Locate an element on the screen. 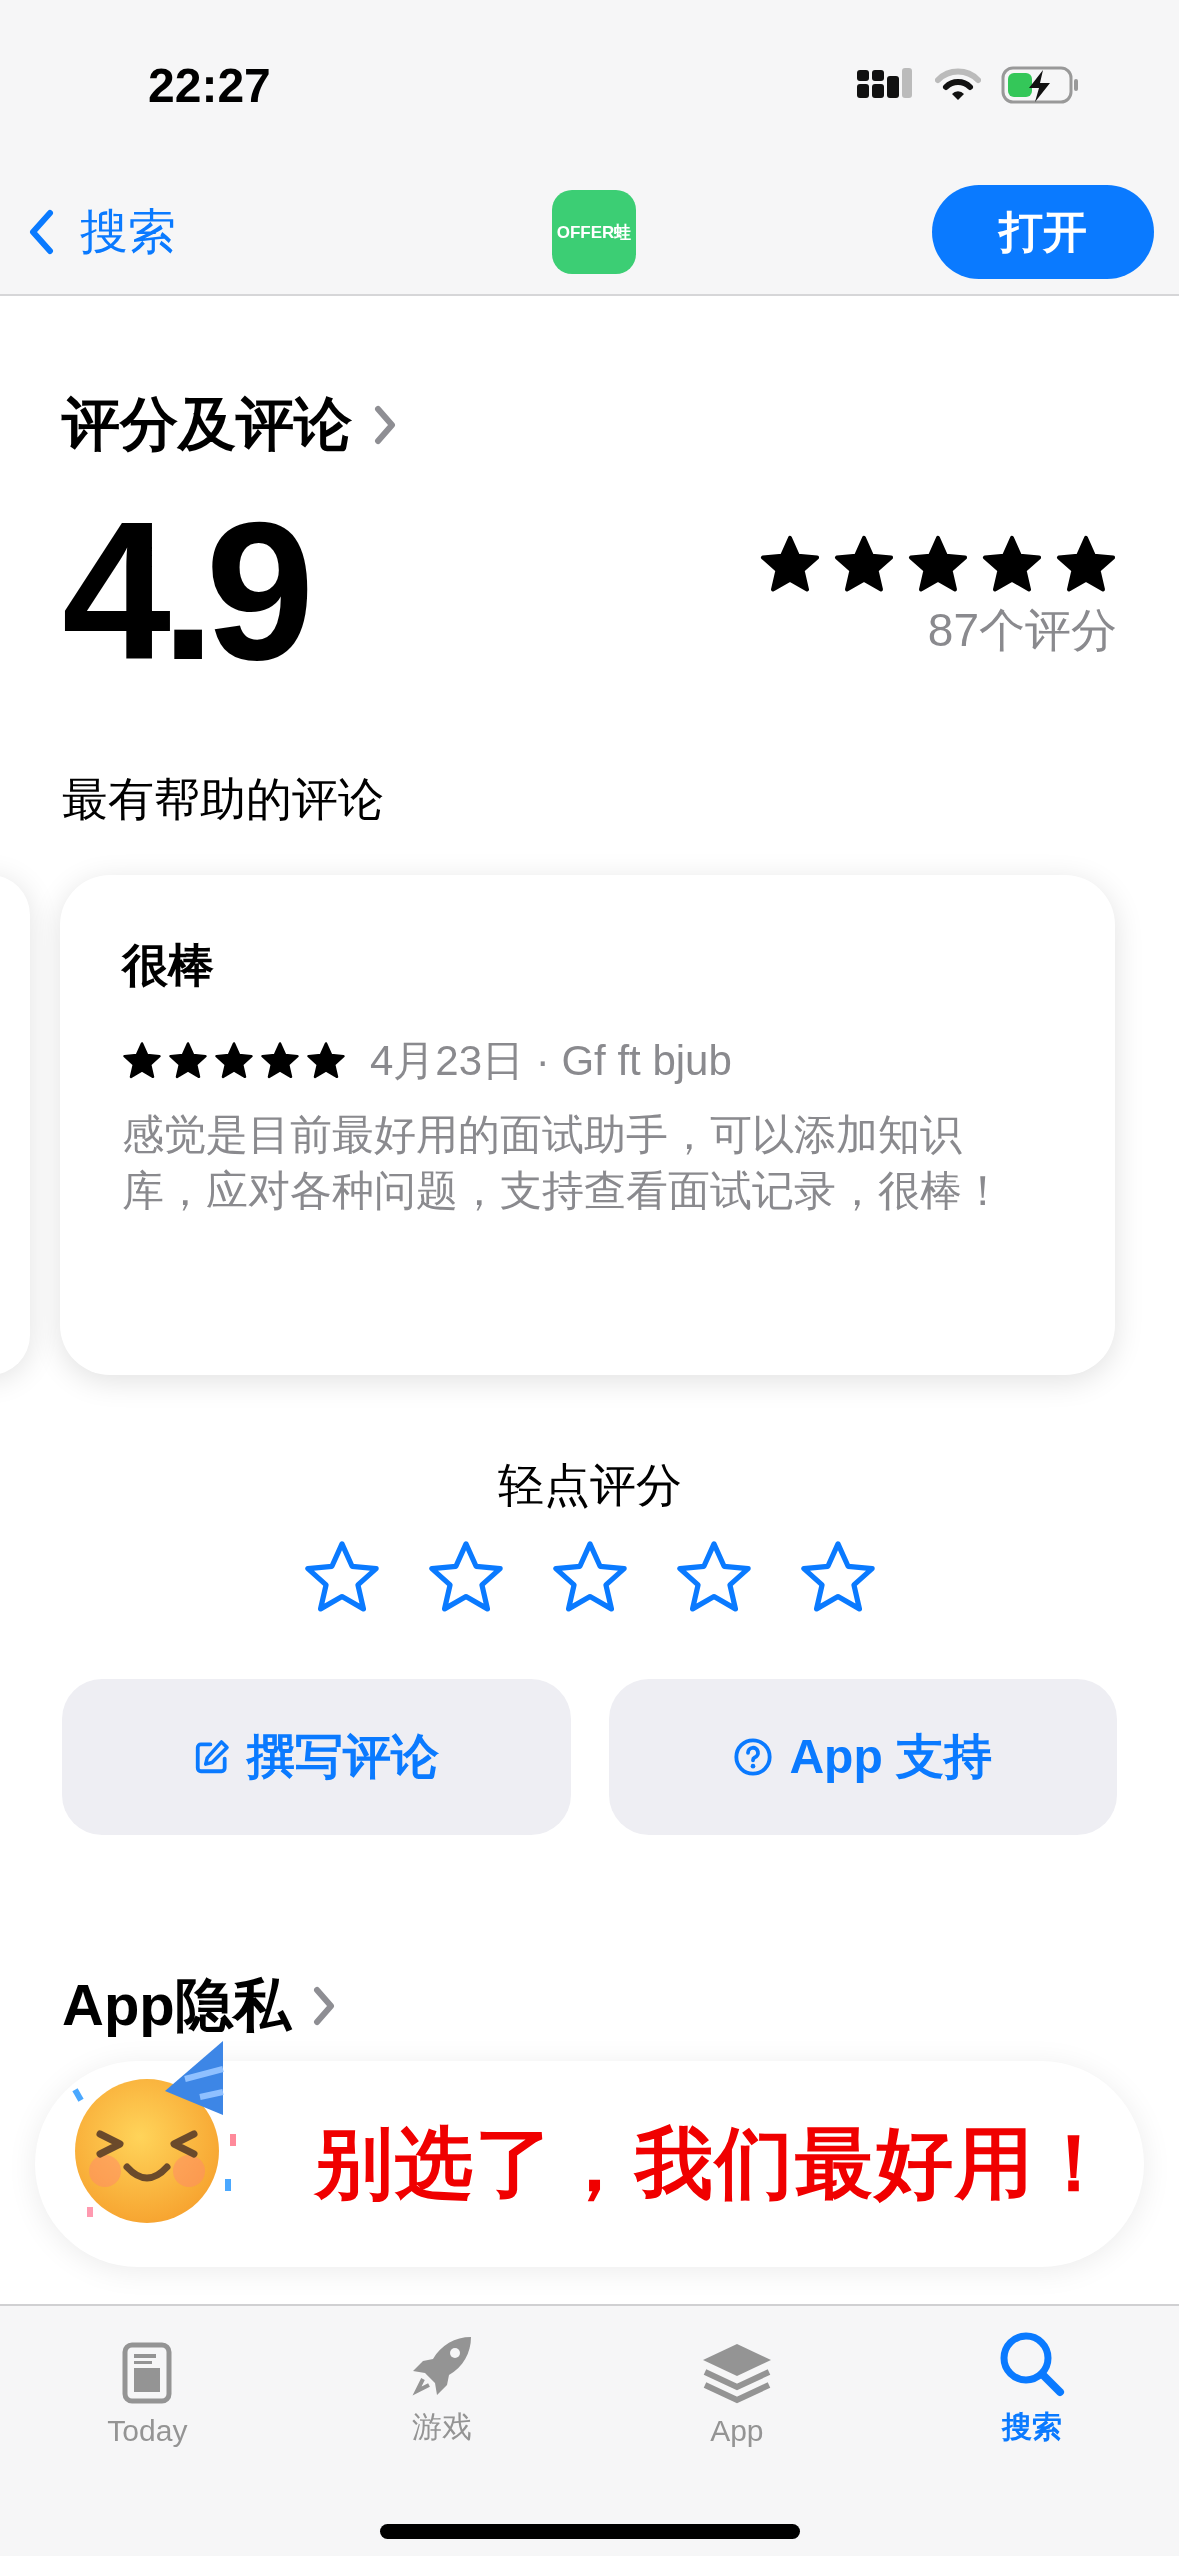 This screenshot has height=2556, width=1179. tab-bar-item: 游戏 is located at coordinates (442, 2385).